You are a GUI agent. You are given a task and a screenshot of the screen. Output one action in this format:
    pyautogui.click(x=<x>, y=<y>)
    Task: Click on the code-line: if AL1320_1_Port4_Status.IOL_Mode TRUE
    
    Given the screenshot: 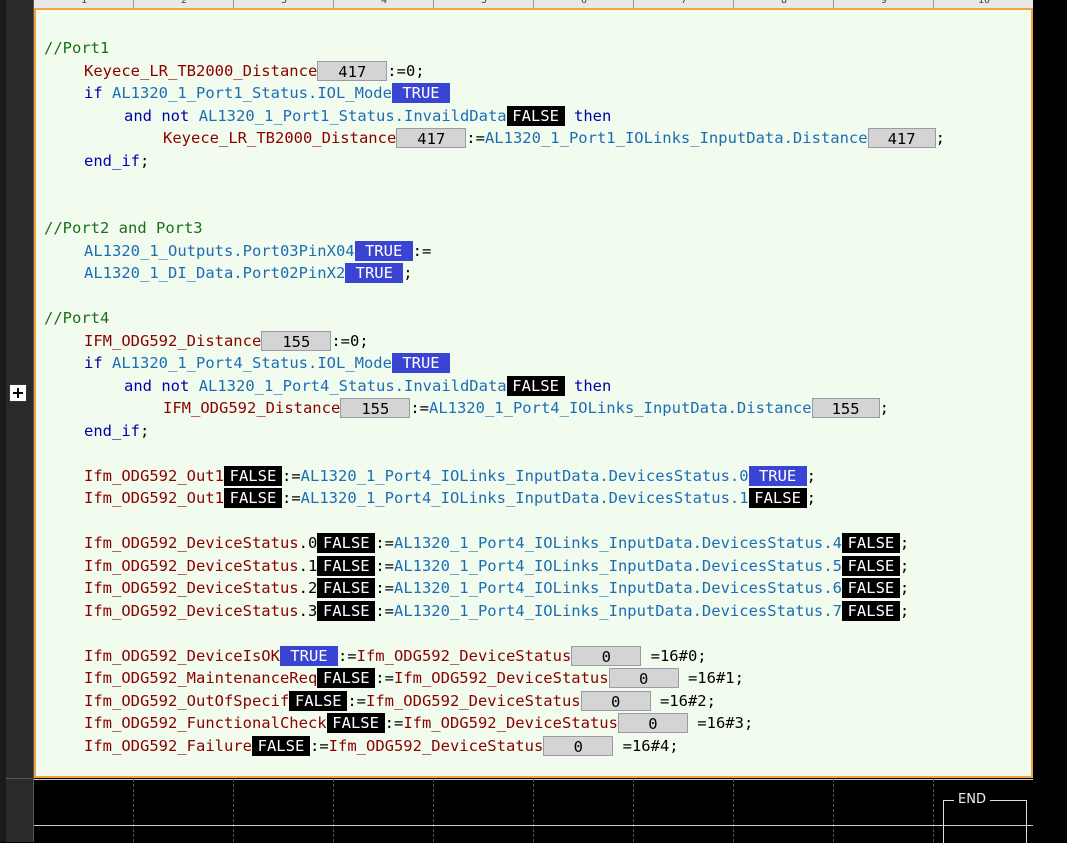 What is the action you would take?
    pyautogui.click(x=267, y=363)
    